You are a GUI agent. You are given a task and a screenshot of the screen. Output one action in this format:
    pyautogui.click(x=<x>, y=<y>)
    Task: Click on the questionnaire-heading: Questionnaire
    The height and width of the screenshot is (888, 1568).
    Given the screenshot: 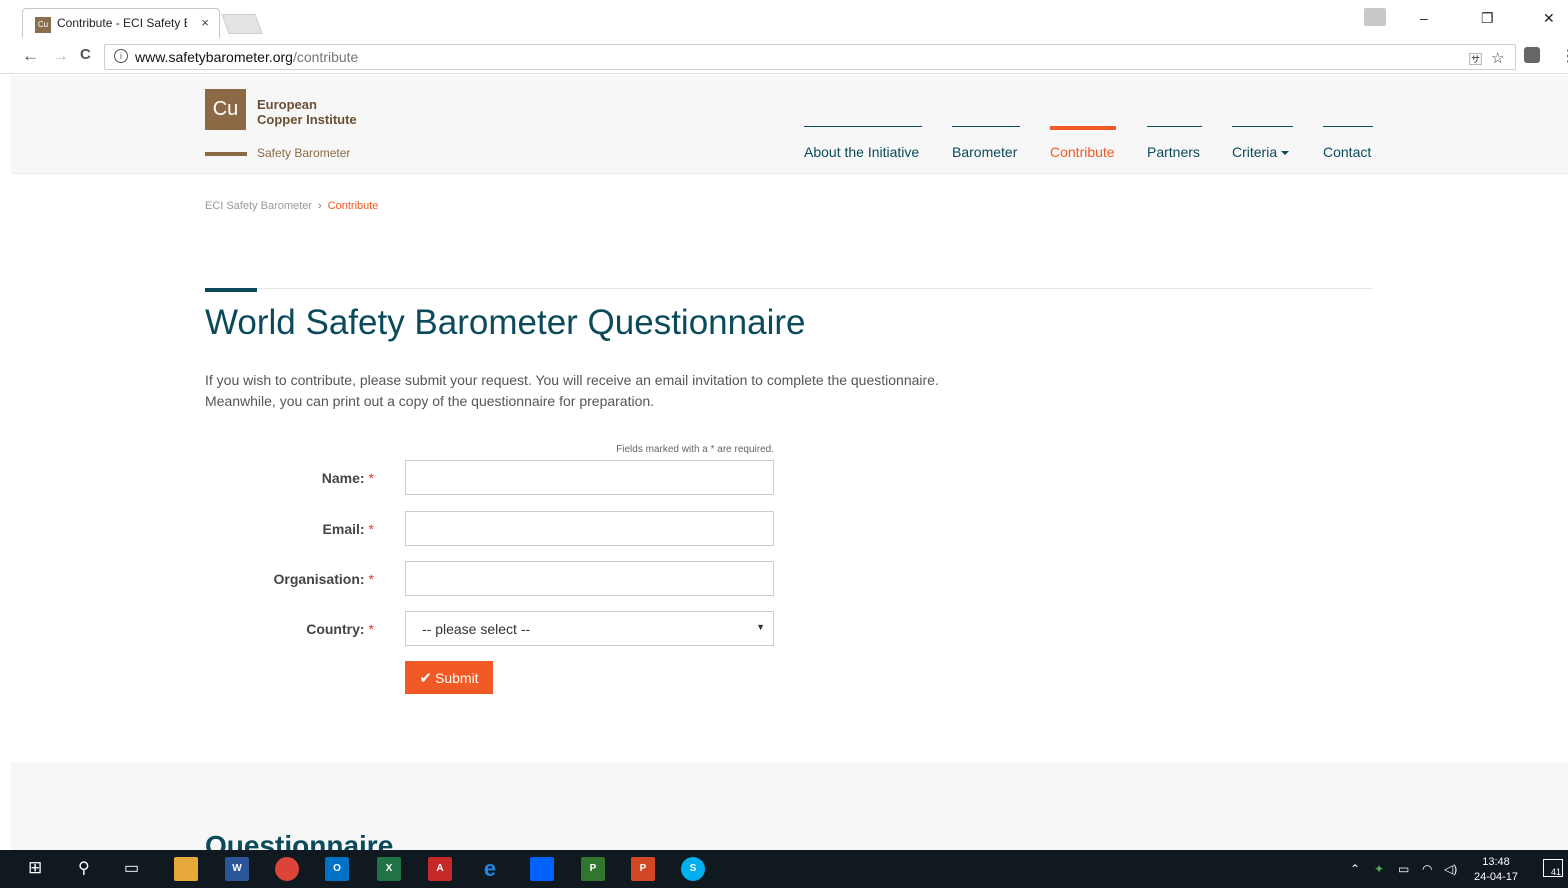 What is the action you would take?
    pyautogui.click(x=299, y=840)
    